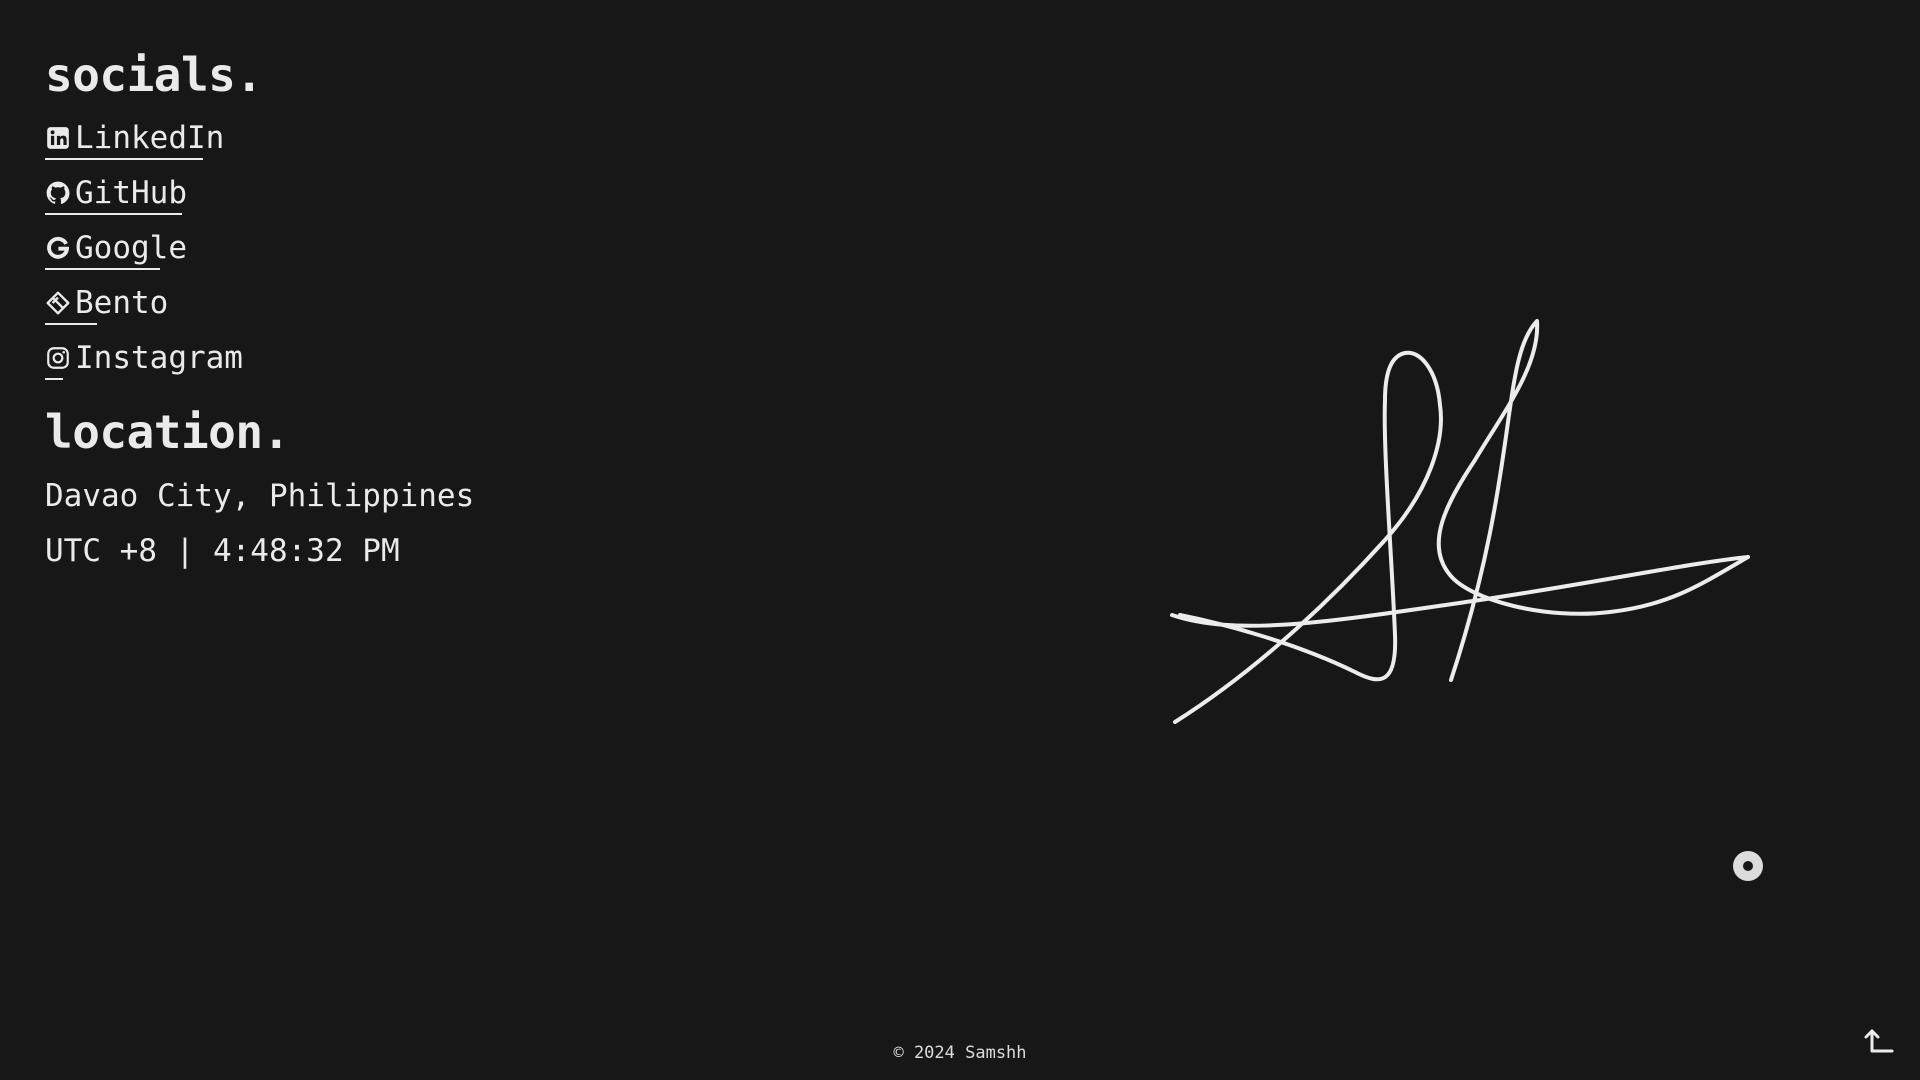 This screenshot has width=1920, height=1080. What do you see at coordinates (167, 432) in the screenshot?
I see `location-heading: location.` at bounding box center [167, 432].